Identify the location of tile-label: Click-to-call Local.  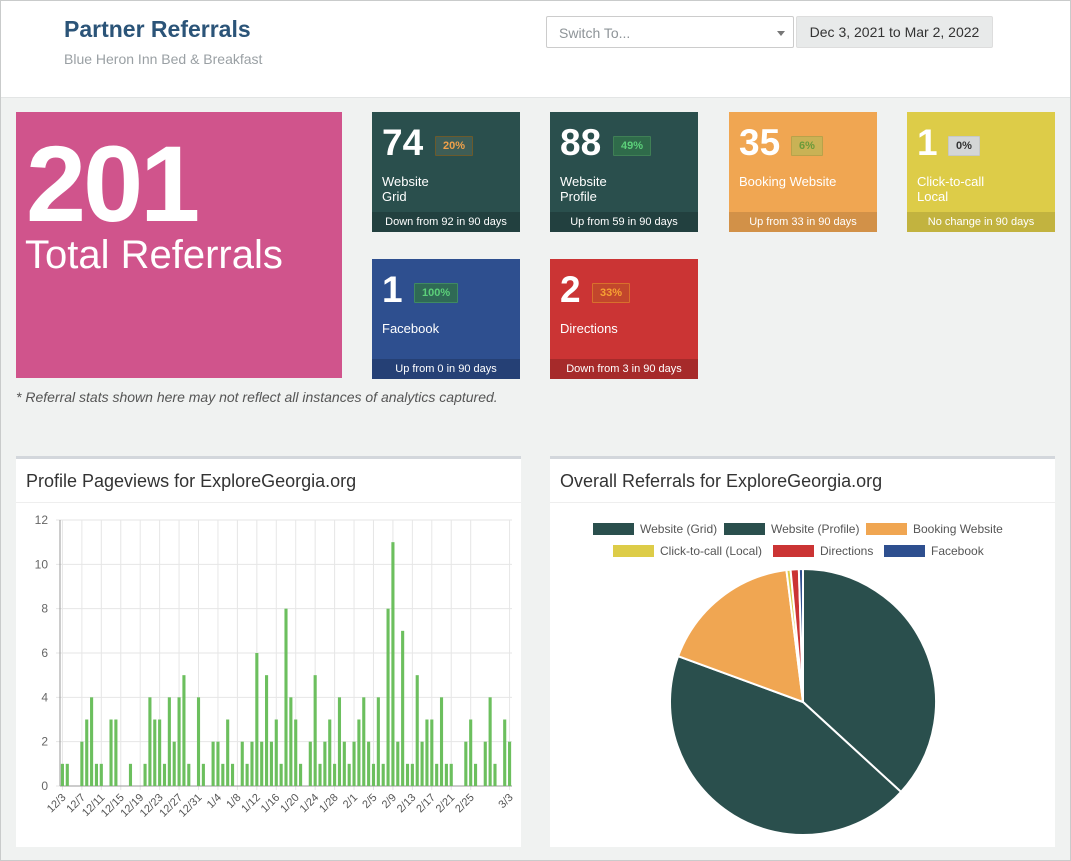
(977, 189).